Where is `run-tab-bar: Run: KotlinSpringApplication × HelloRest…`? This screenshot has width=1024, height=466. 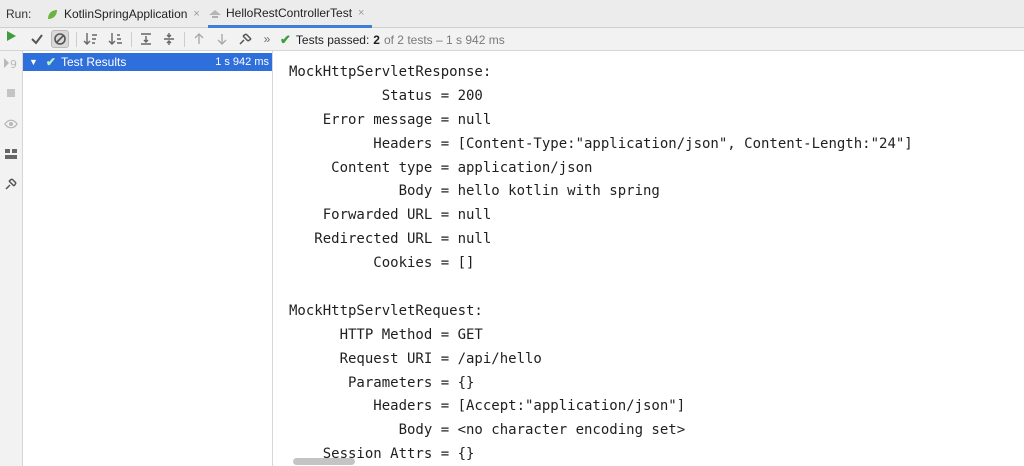 run-tab-bar: Run: KotlinSpringApplication × HelloRest… is located at coordinates (512, 14).